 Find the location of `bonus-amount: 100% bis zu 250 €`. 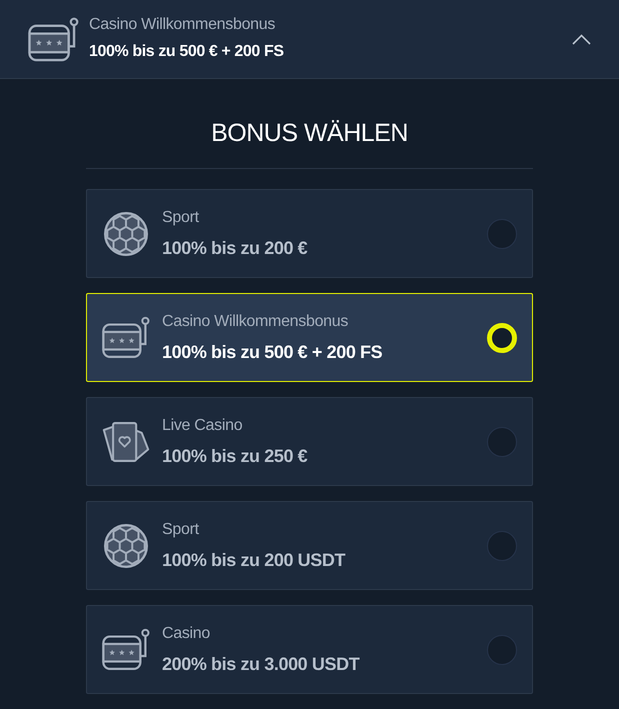

bonus-amount: 100% bis zu 250 € is located at coordinates (235, 456).